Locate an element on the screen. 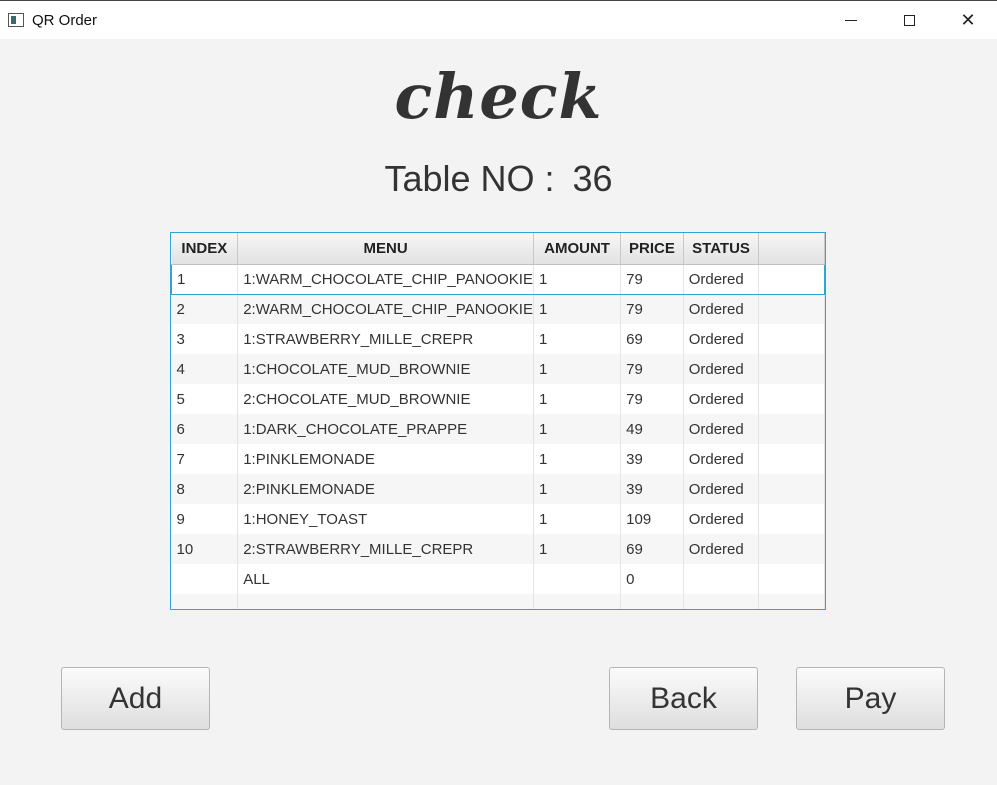 This screenshot has width=997, height=785. back-button: Back is located at coordinates (683, 698).